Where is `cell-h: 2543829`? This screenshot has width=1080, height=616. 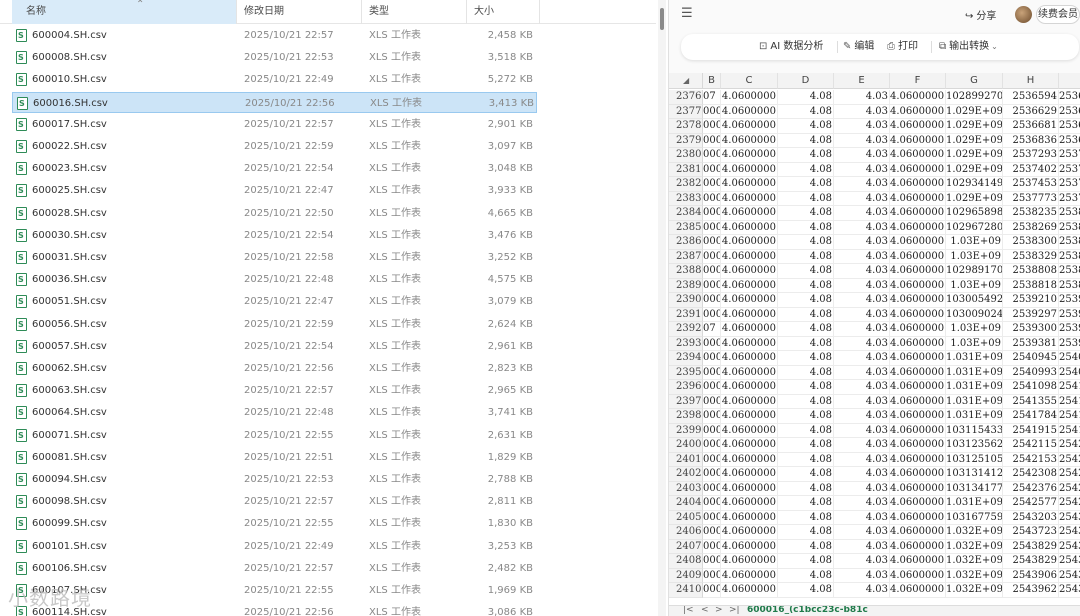
cell-h: 2543829 is located at coordinates (1031, 561).